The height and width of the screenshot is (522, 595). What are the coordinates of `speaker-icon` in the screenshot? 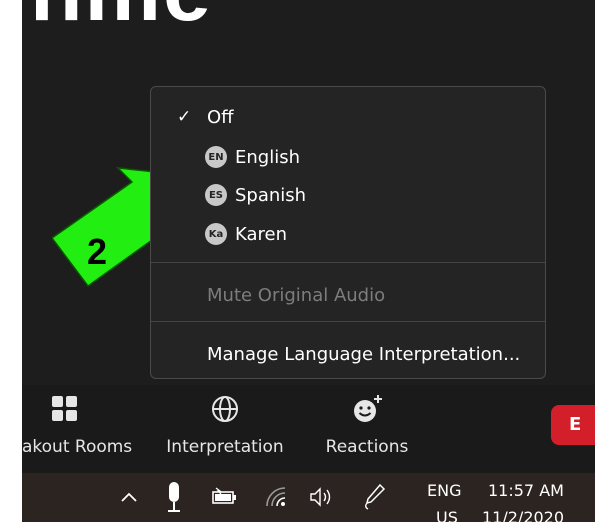 It's located at (321, 497).